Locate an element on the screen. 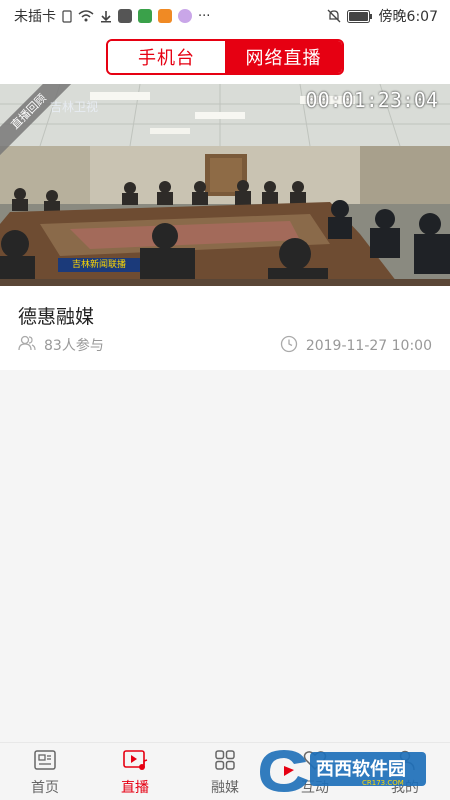 This screenshot has height=800, width=450. site-watermark: 西西软件园 CR173.COM is located at coordinates (342, 767).